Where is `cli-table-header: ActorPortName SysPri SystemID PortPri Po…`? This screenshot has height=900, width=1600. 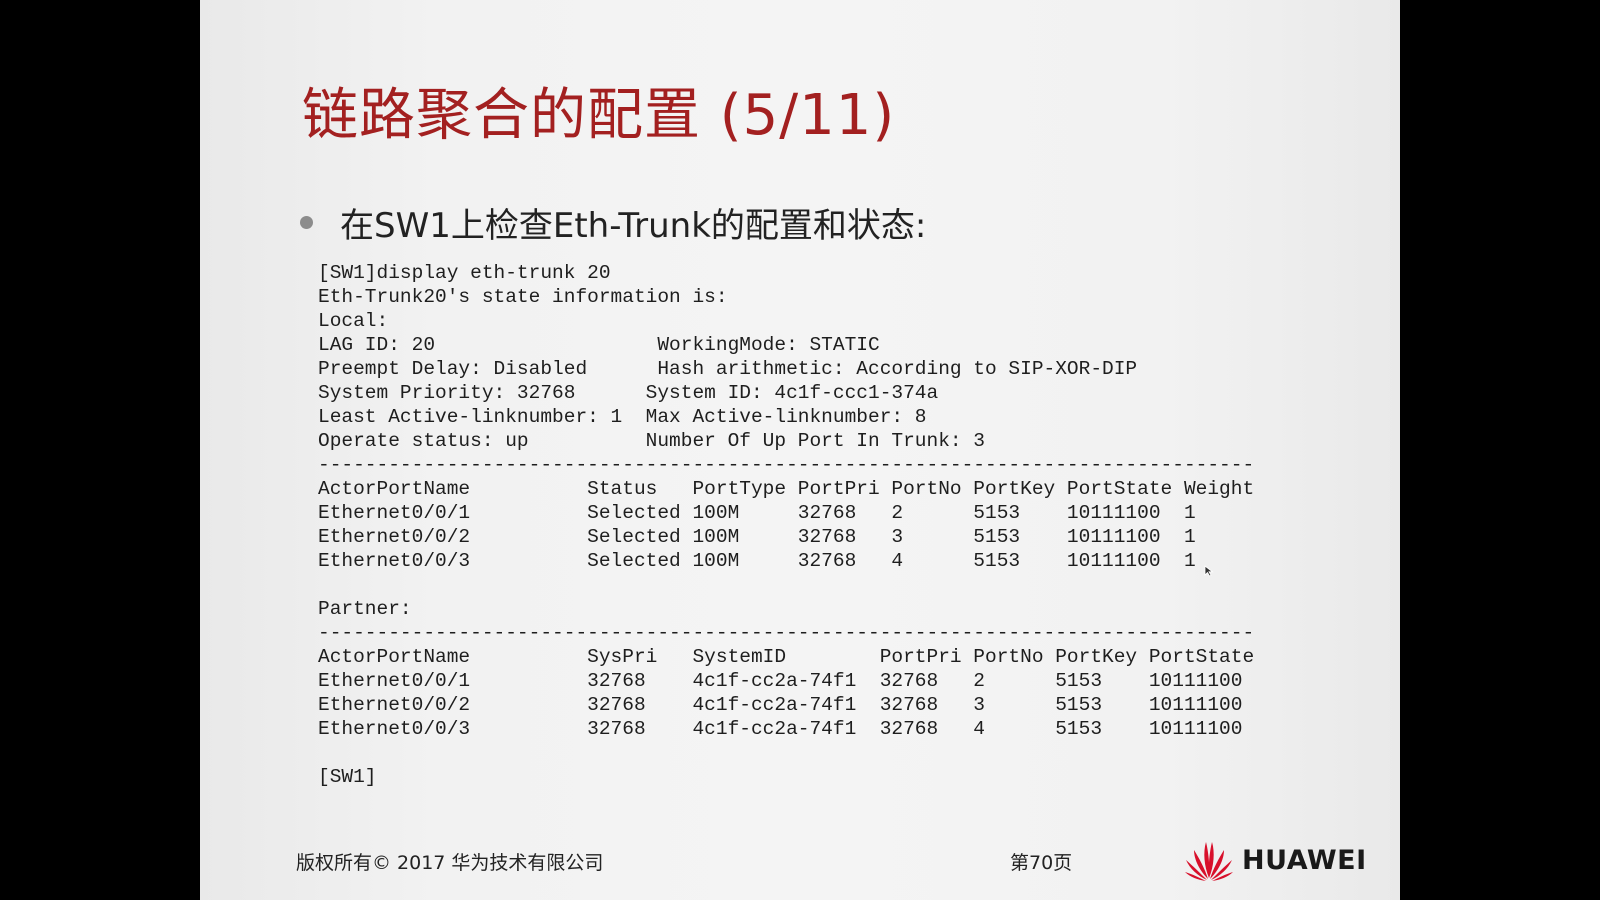
cli-table-header: ActorPortName SysPri SystemID PortPri Po… is located at coordinates (786, 657).